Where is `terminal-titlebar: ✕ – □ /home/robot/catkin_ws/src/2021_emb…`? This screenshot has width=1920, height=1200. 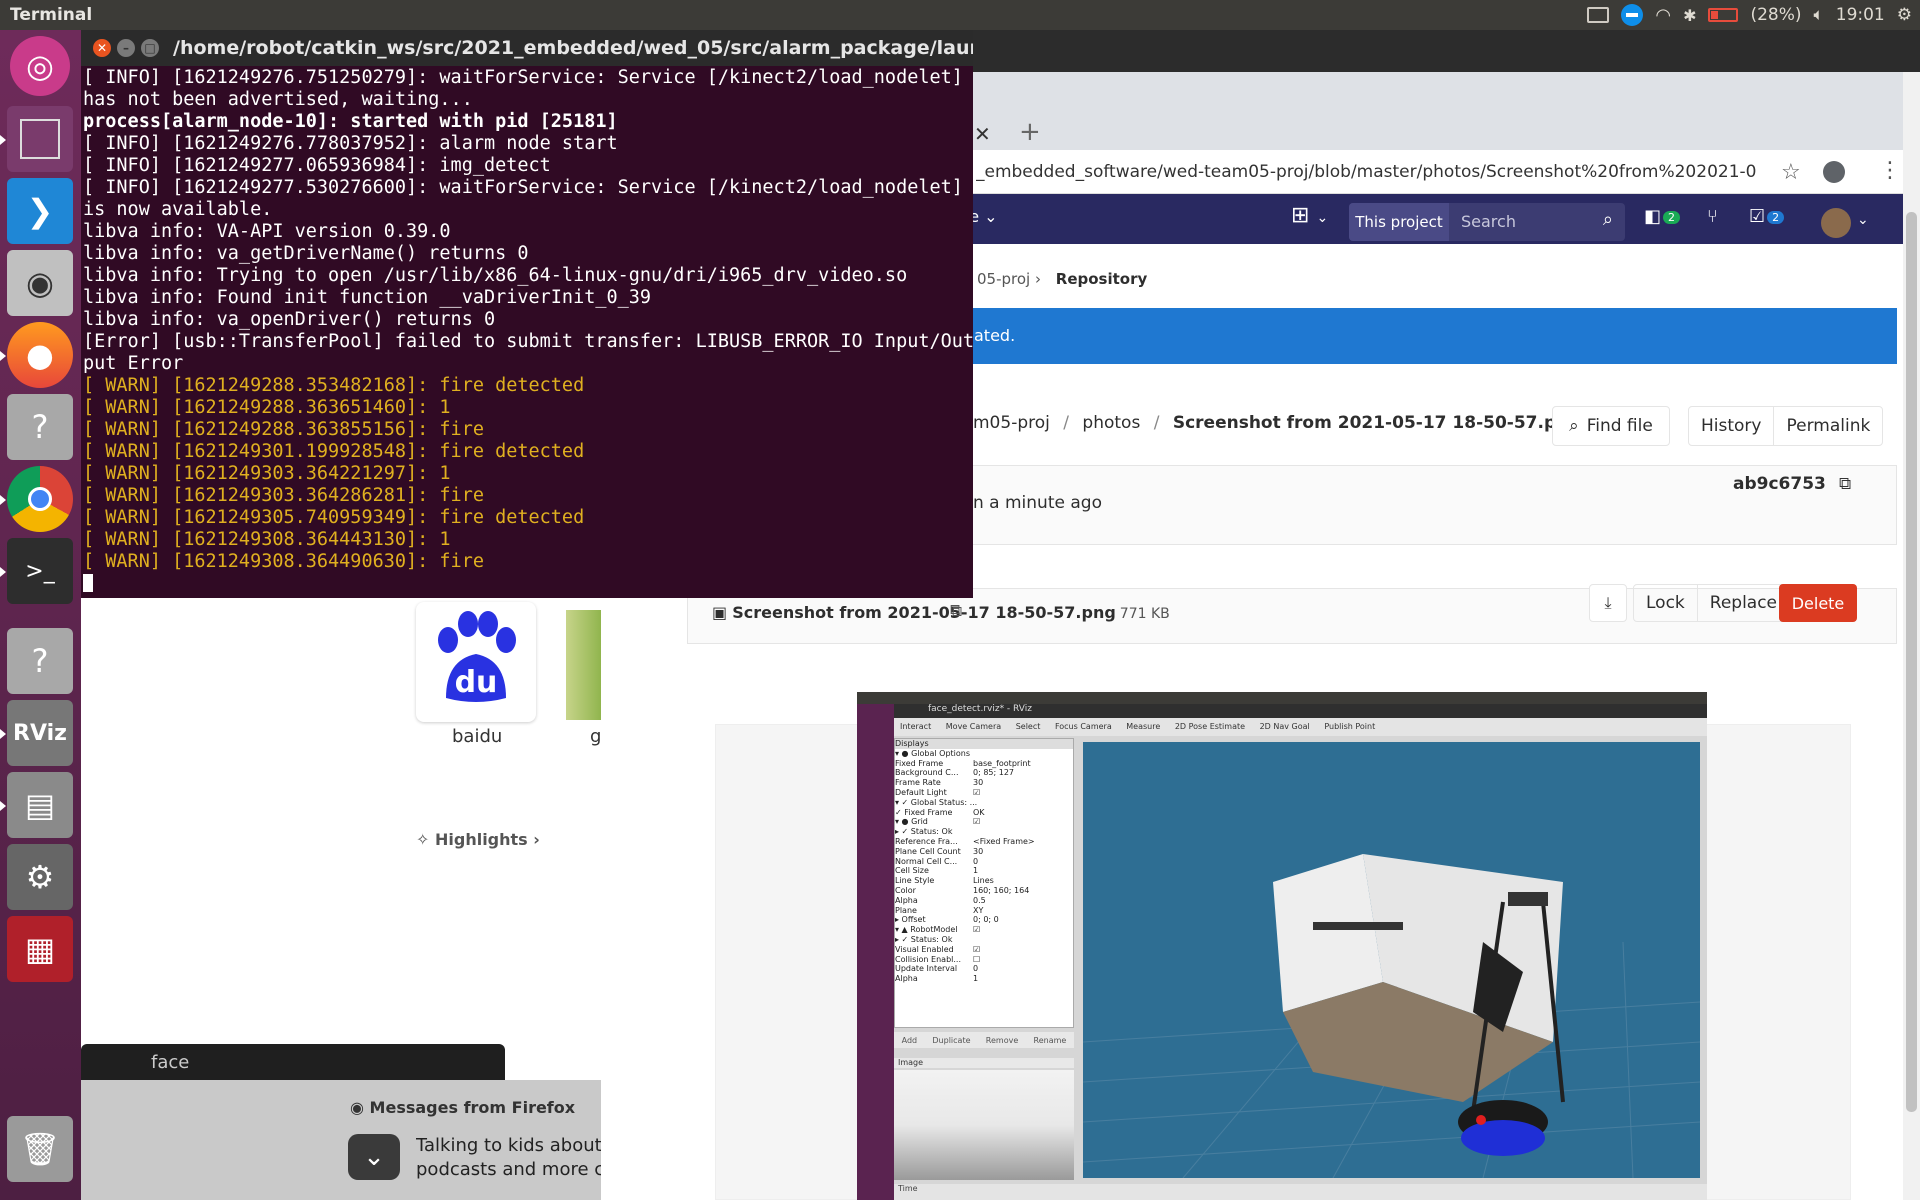 terminal-titlebar: ✕ – □ /home/robot/catkin_ws/src/2021_emb… is located at coordinates (527, 48).